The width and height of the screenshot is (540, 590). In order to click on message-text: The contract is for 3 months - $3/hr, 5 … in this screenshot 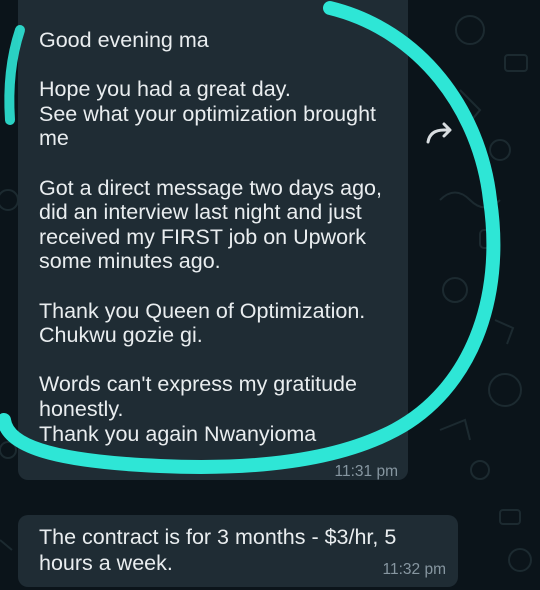, I will do `click(218, 550)`.